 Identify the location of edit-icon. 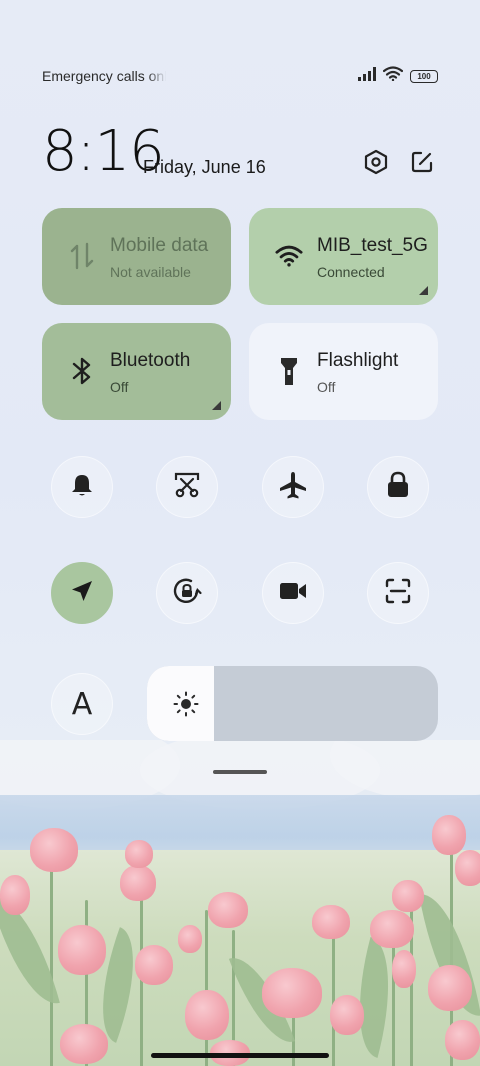
(422, 164).